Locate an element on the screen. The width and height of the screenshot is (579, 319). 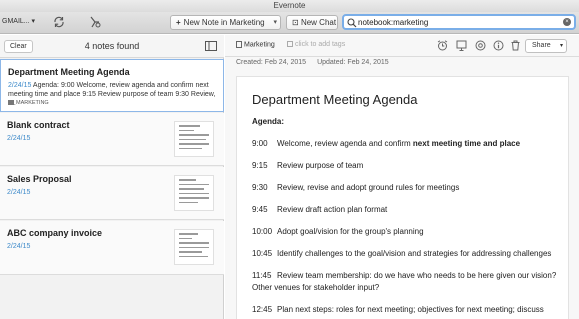
tags-placeholder: click to add tags is located at coordinates (320, 44).